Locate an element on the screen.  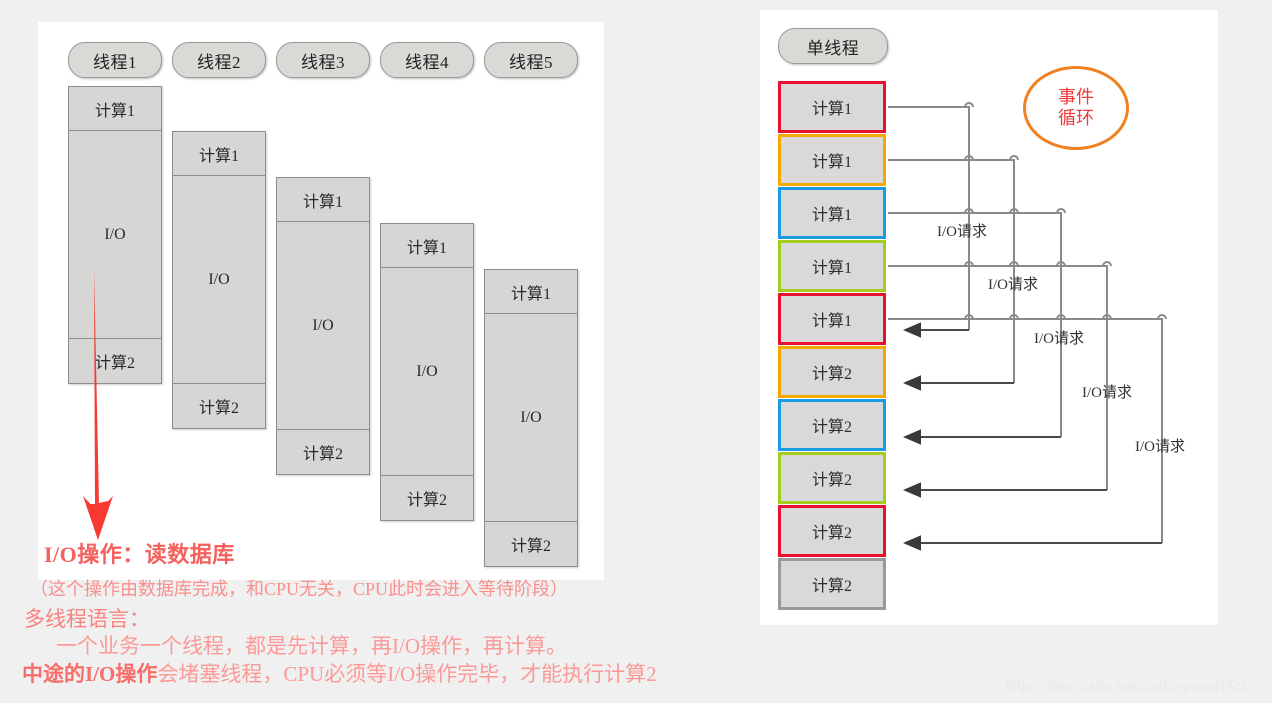
task-block-5: 计算1 is located at coordinates (832, 319).